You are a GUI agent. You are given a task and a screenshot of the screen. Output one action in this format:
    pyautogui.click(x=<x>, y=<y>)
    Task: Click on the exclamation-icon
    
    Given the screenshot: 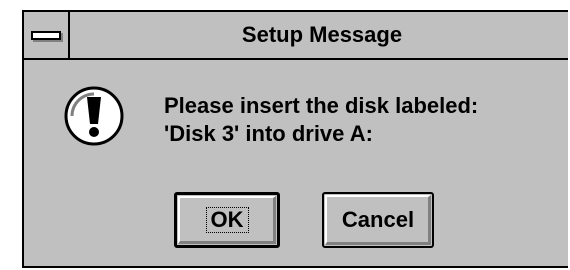 What is the action you would take?
    pyautogui.click(x=94, y=116)
    